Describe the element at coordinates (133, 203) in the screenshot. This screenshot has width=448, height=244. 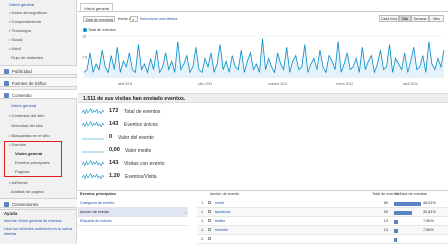
I see `dimension-event-category: Categoría de evento` at that location.